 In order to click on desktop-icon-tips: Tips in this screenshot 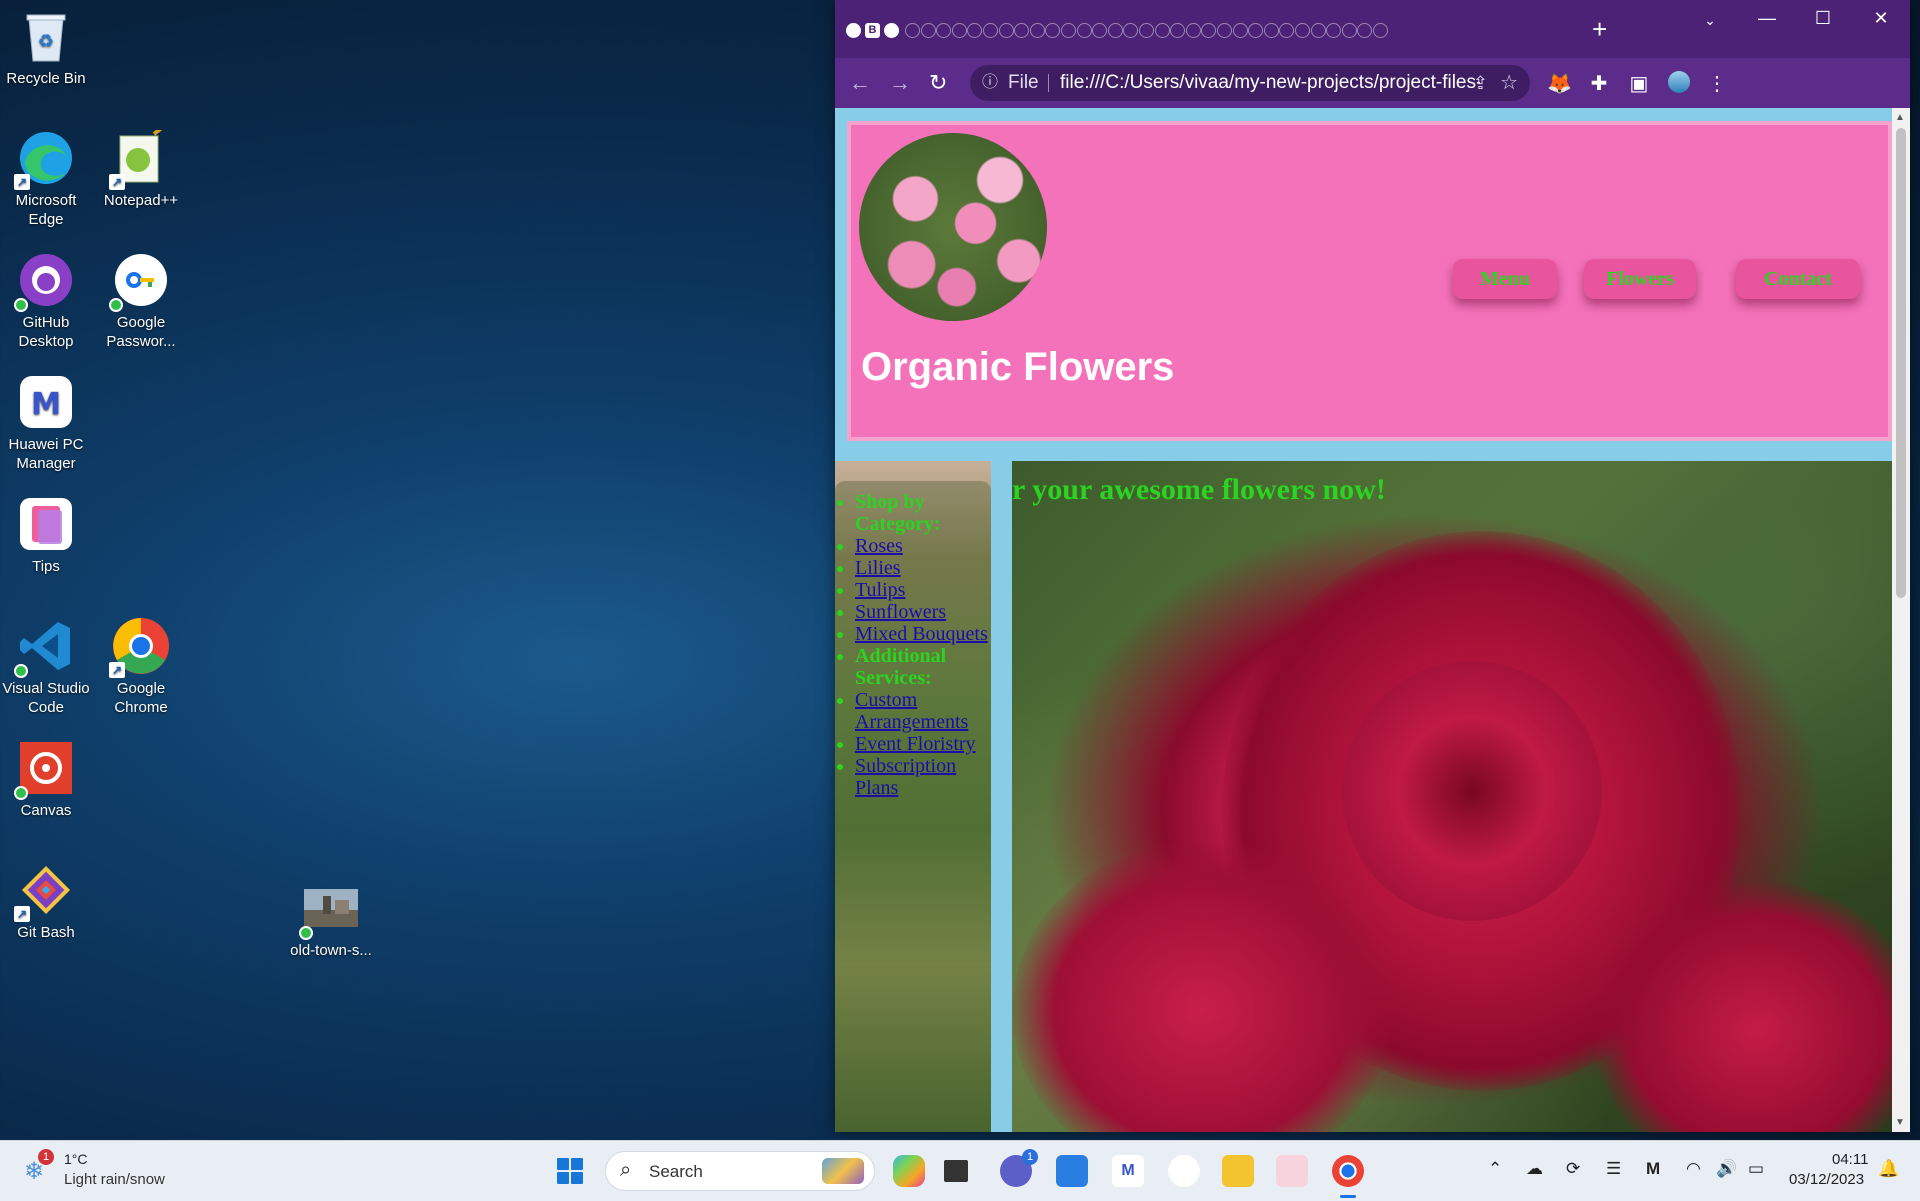, I will do `click(46, 535)`.